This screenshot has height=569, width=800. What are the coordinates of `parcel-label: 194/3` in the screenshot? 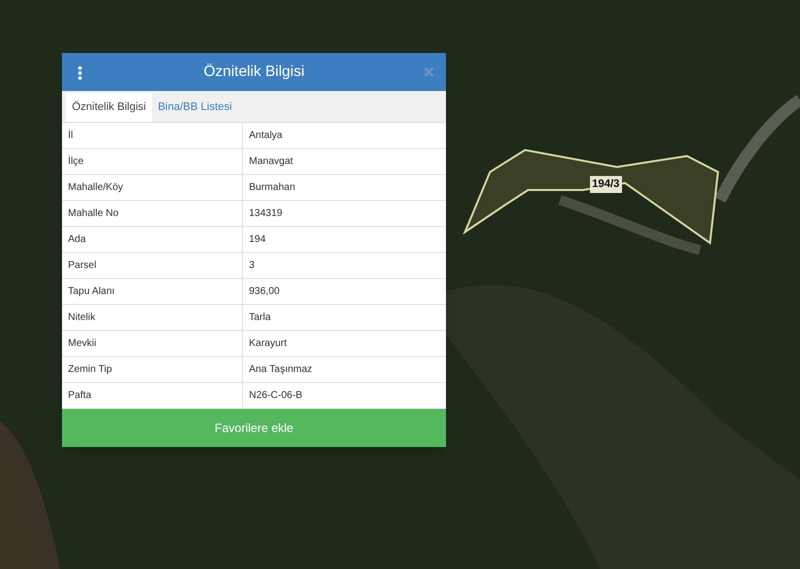 It's located at (606, 184).